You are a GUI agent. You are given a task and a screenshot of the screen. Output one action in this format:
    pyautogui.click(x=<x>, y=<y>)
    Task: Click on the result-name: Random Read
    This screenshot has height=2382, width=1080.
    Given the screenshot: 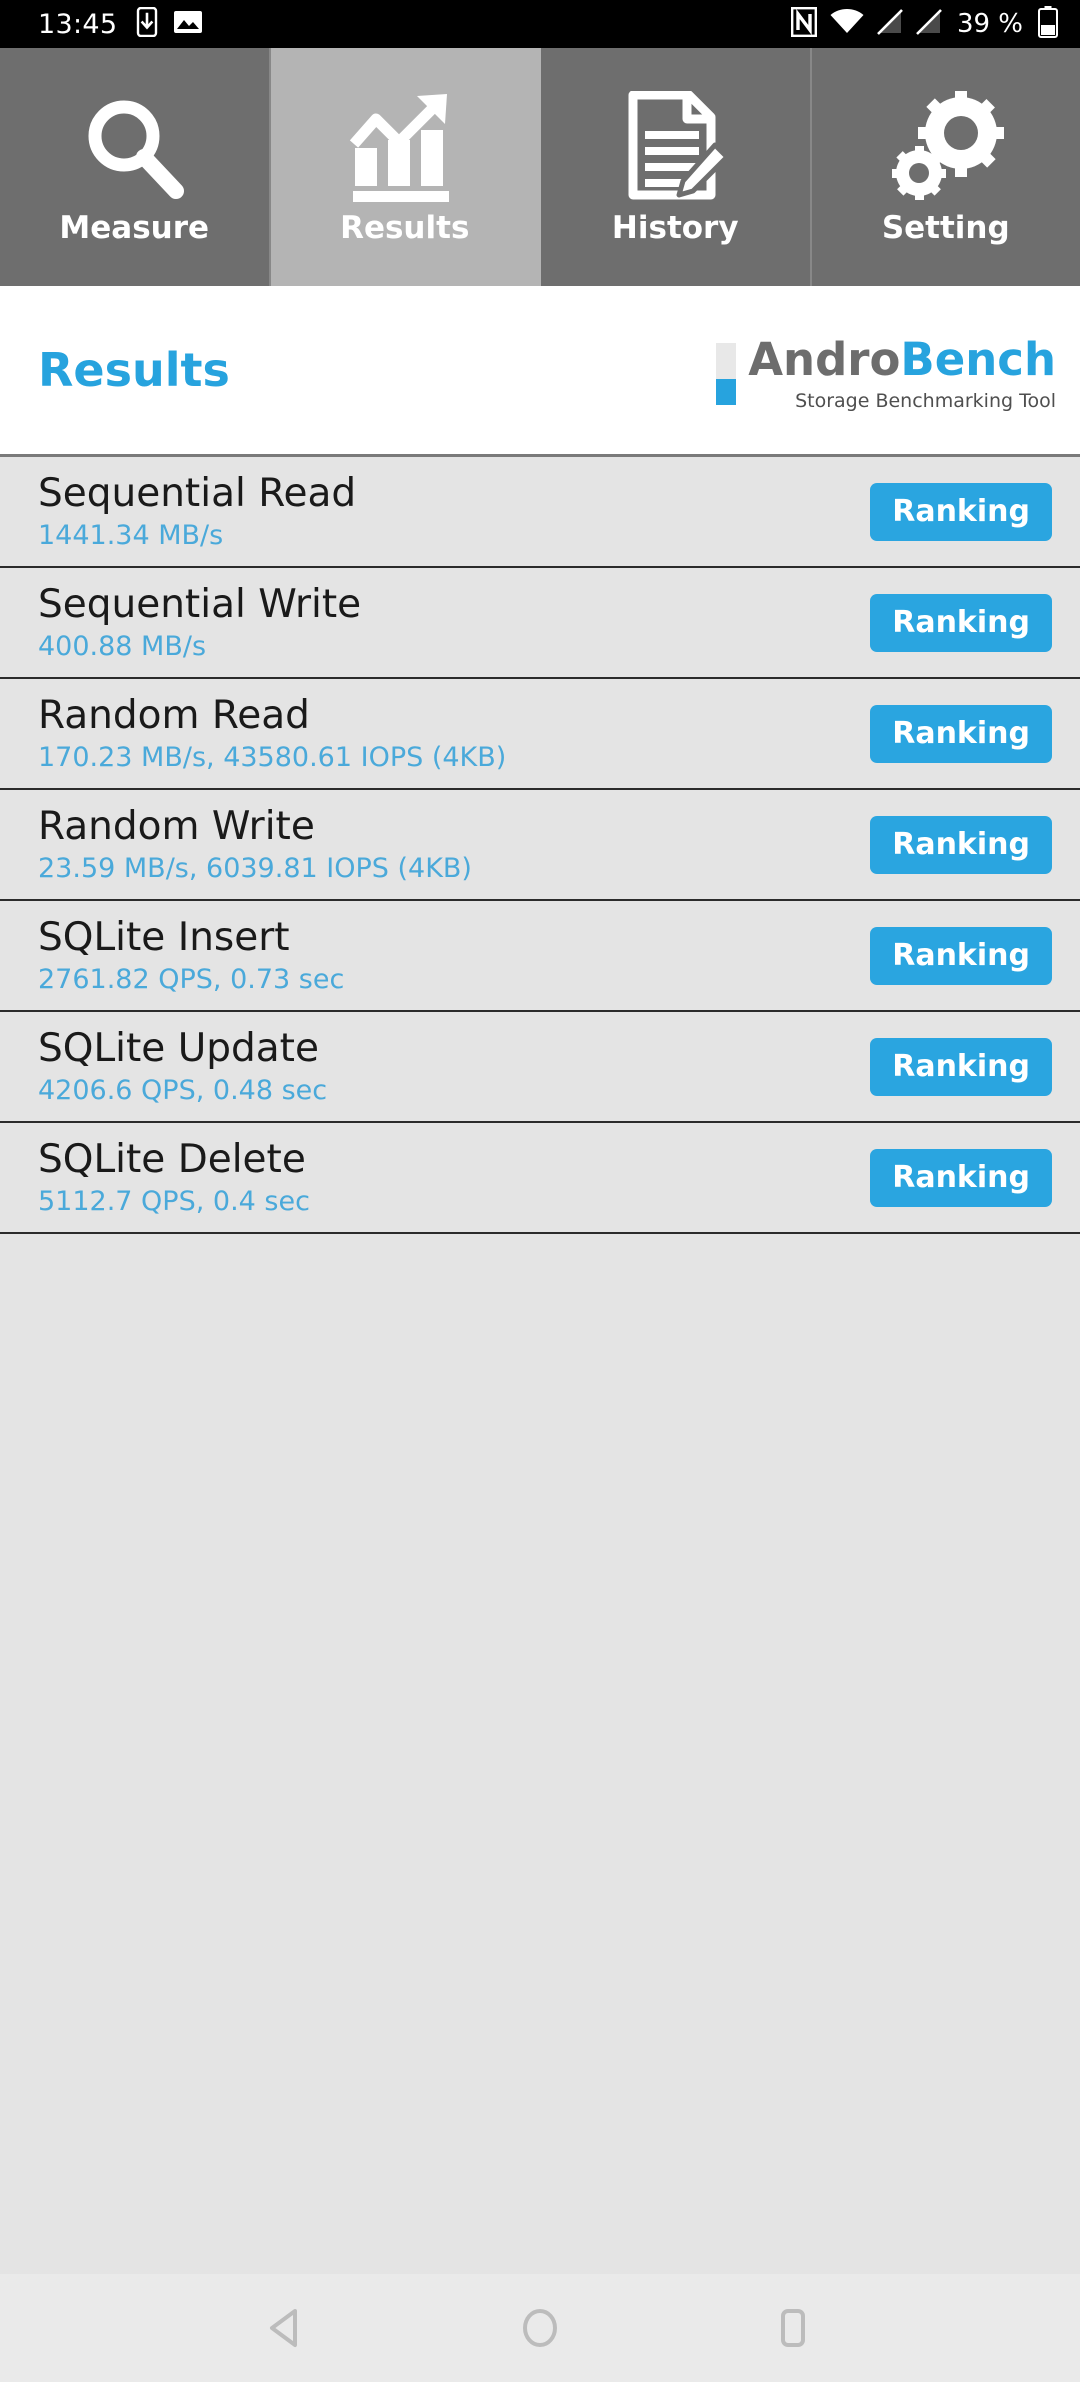 What is the action you would take?
    pyautogui.click(x=454, y=716)
    